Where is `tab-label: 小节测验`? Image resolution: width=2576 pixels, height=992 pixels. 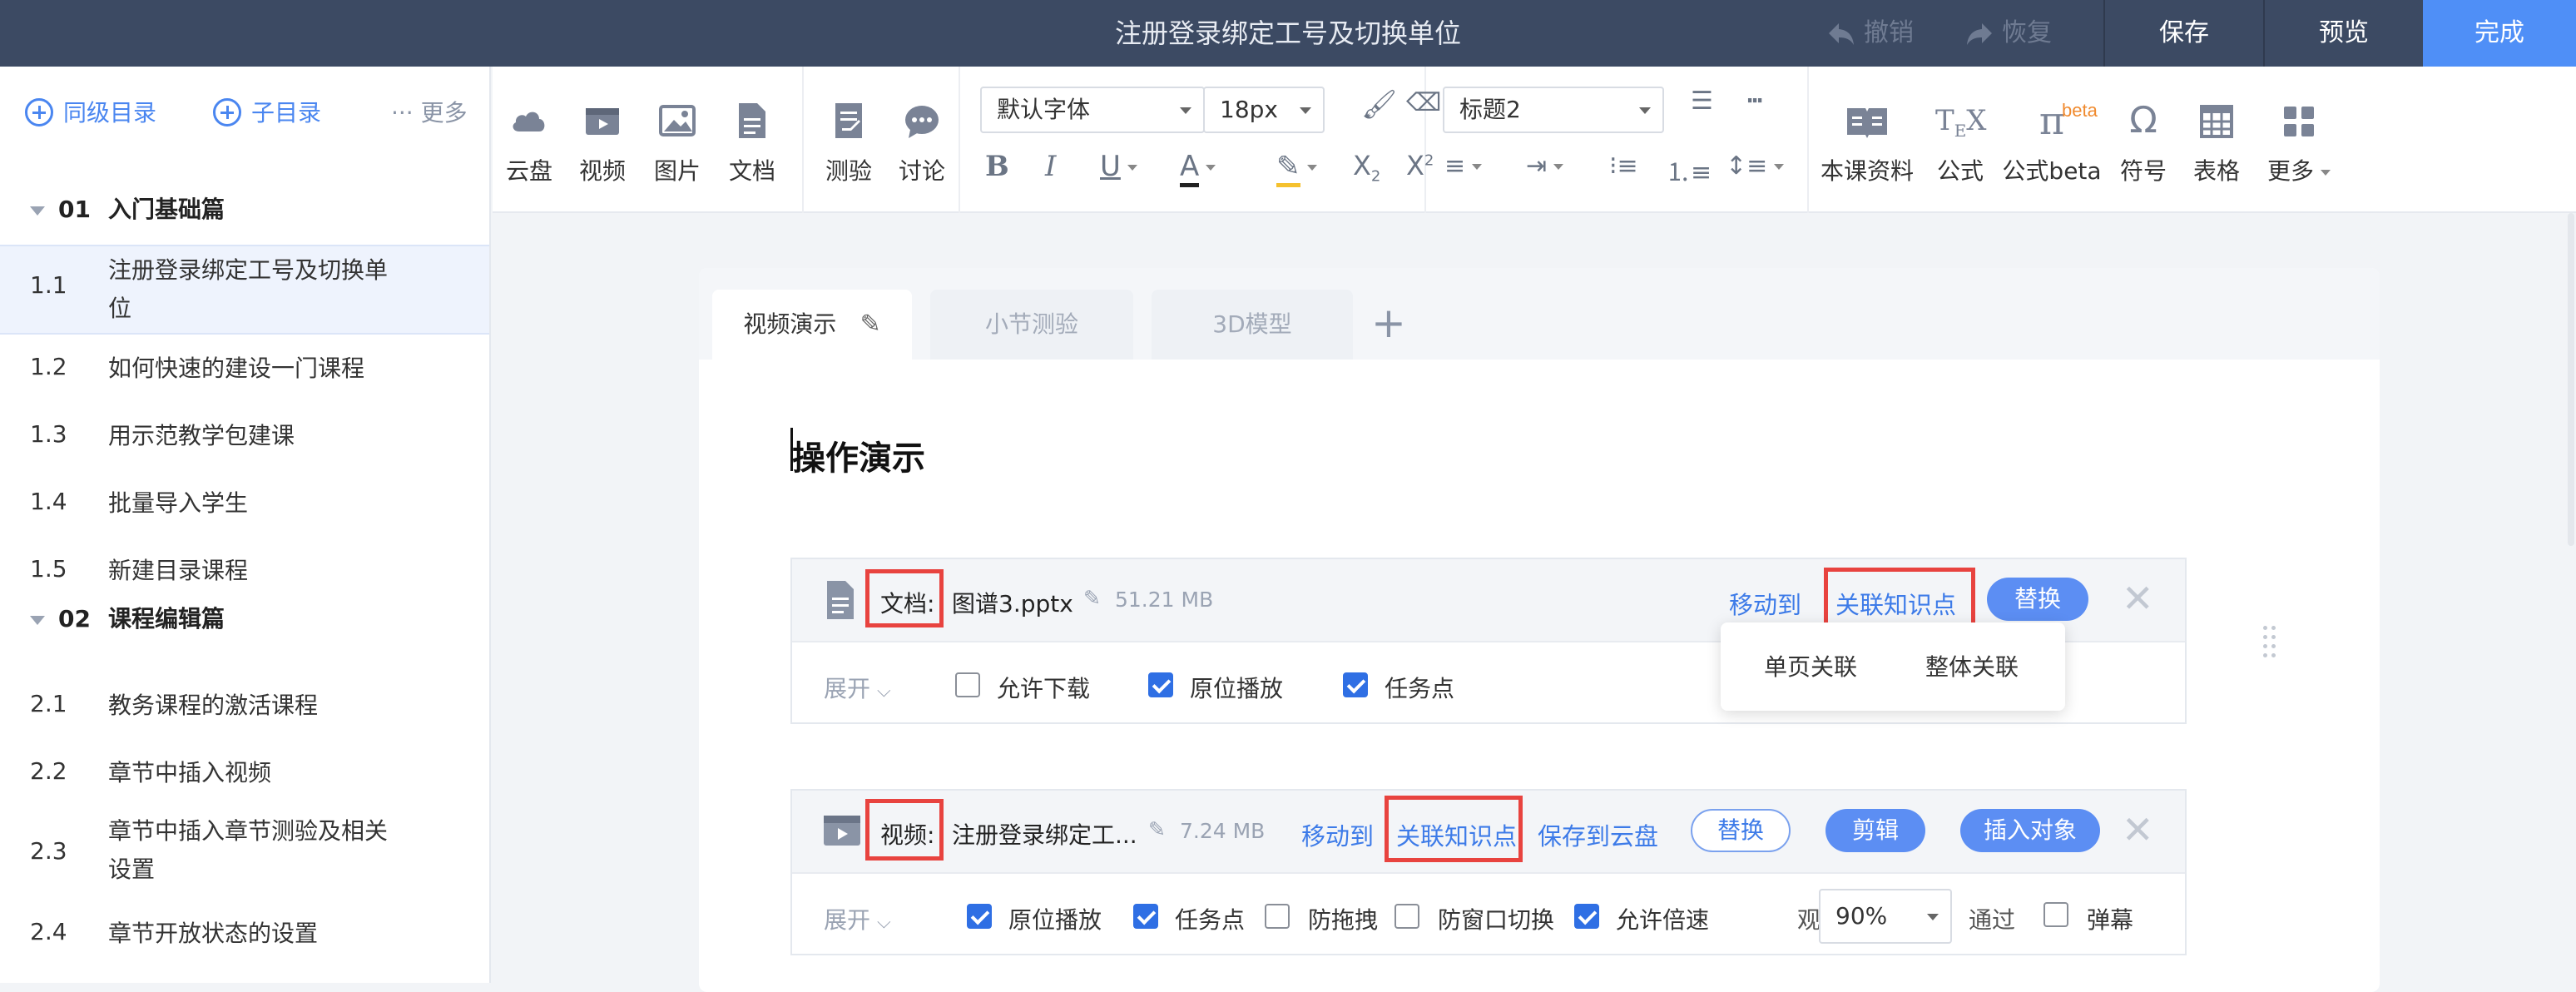
tab-label: 小节测验 is located at coordinates (1031, 324).